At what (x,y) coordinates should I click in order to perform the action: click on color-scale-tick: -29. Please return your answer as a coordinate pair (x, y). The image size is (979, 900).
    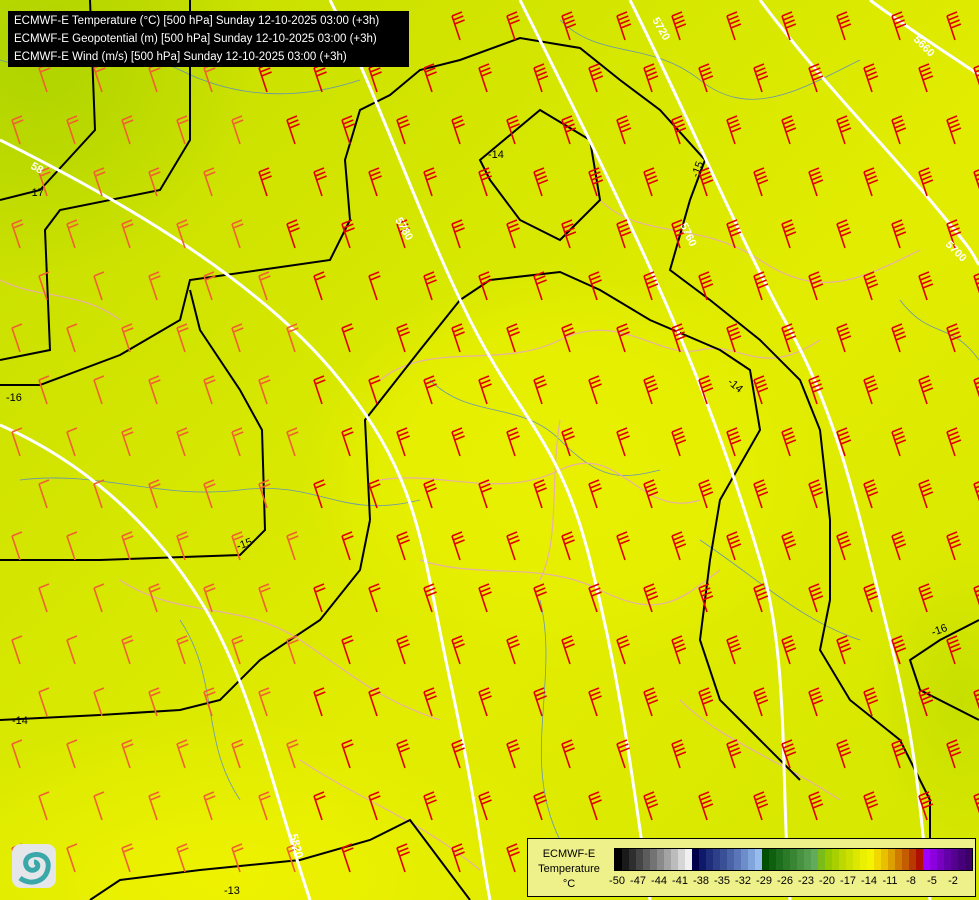
    Looking at the image, I should click on (764, 881).